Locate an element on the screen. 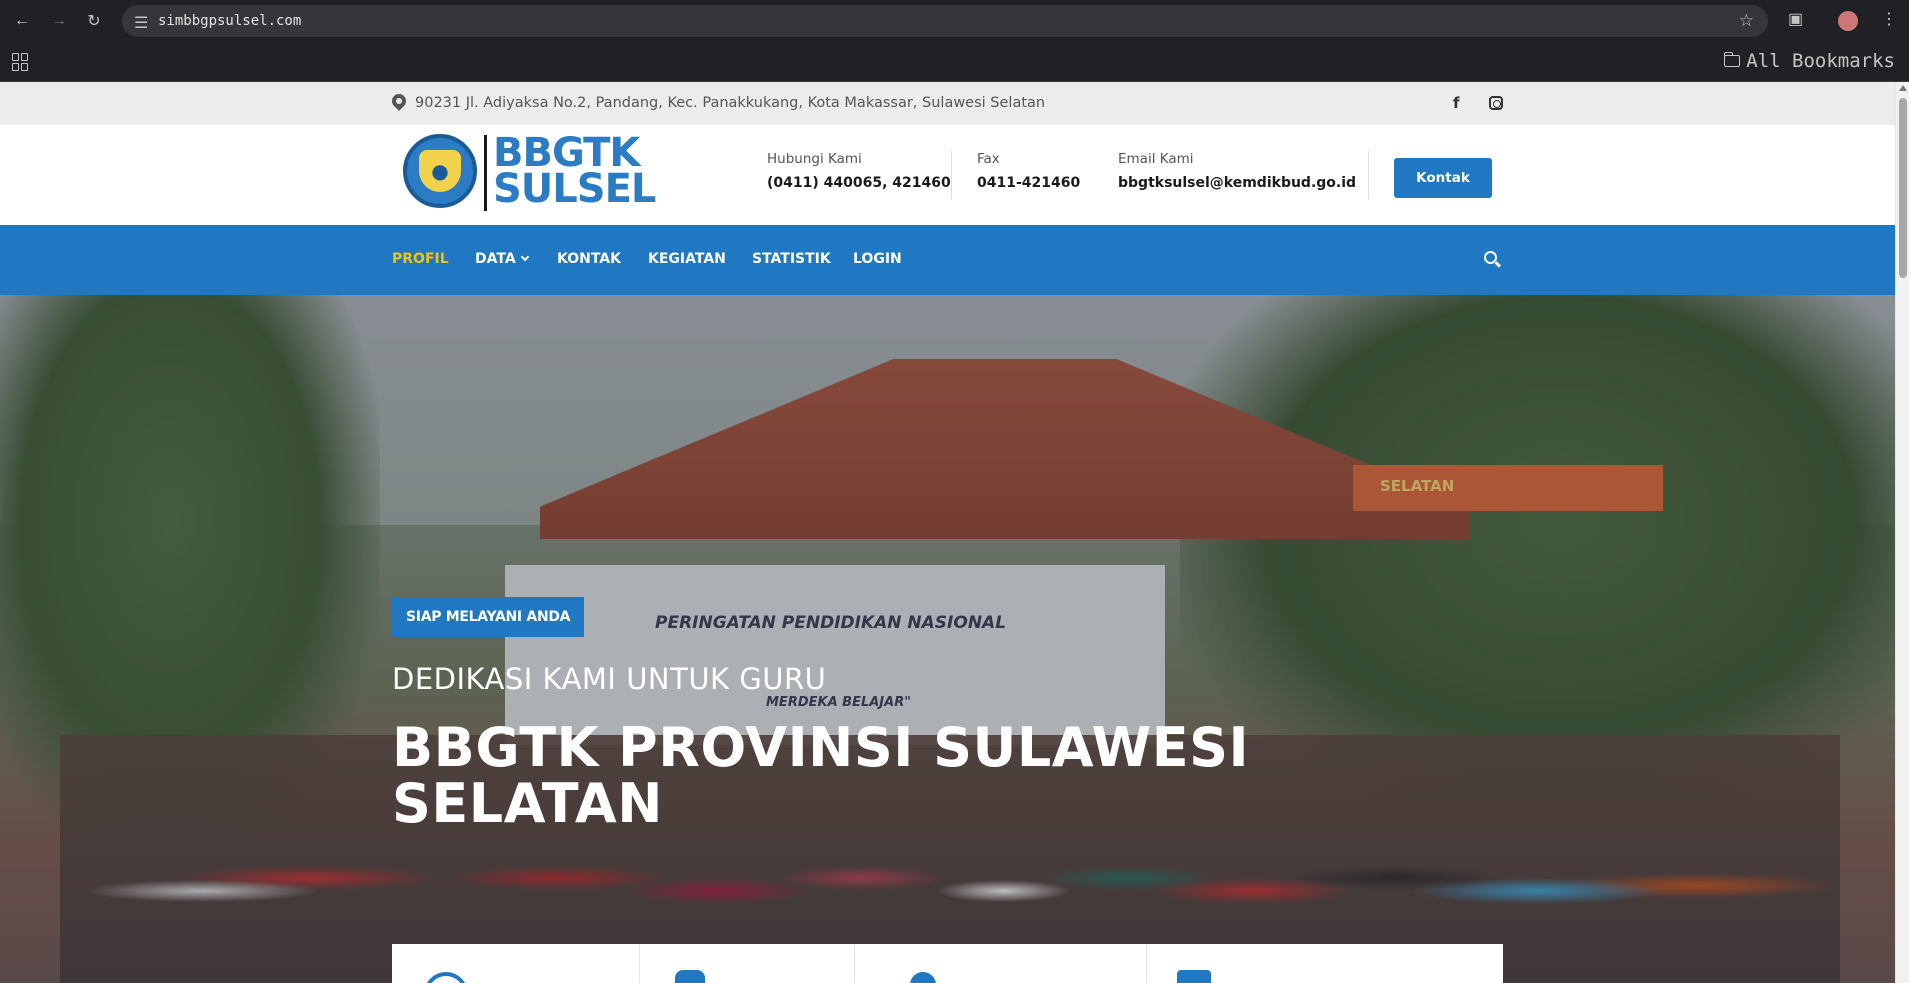  nav-item-statistik: STATISTIK is located at coordinates (791, 259).